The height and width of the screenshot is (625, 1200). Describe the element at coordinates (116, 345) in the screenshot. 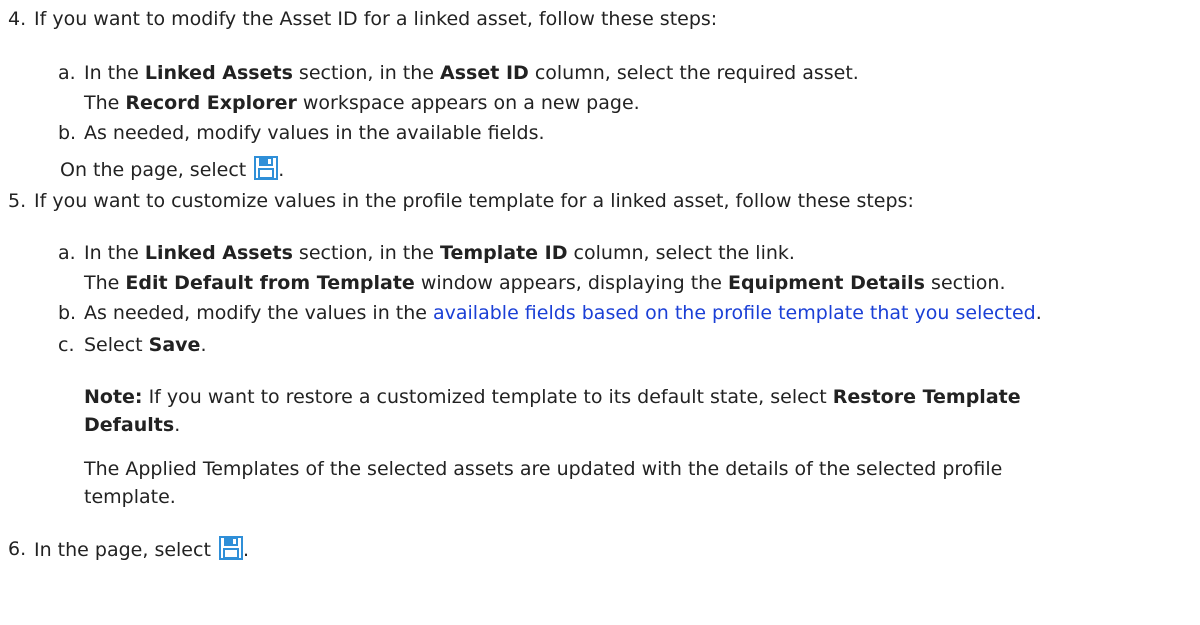

I see `step-5c-text-part: Select` at that location.